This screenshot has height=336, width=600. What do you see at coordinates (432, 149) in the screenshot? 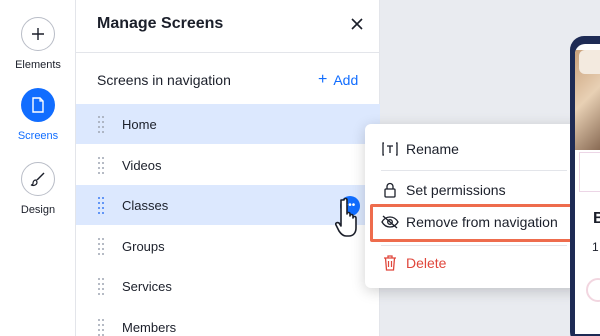
I see `menu-text-rename: Rename` at bounding box center [432, 149].